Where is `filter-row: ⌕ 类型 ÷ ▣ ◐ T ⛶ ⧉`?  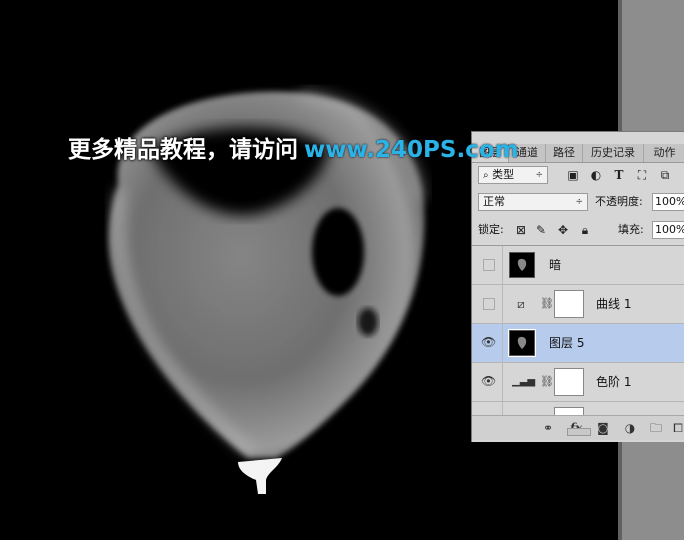 filter-row: ⌕ 类型 ÷ ▣ ◐ T ⛶ ⧉ is located at coordinates (578, 177).